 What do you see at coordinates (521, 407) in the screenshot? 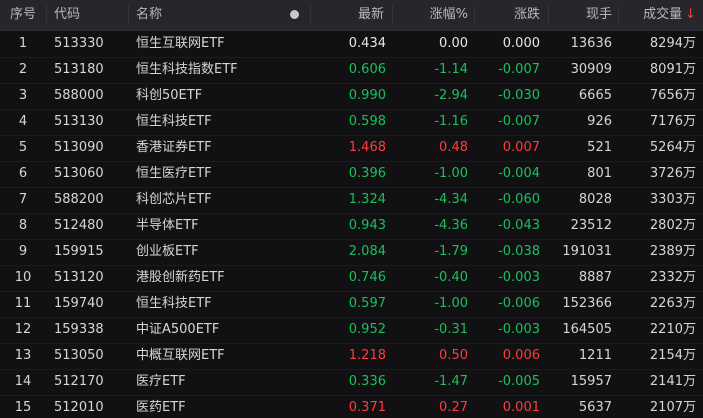
I see `cell-change: 0.001` at bounding box center [521, 407].